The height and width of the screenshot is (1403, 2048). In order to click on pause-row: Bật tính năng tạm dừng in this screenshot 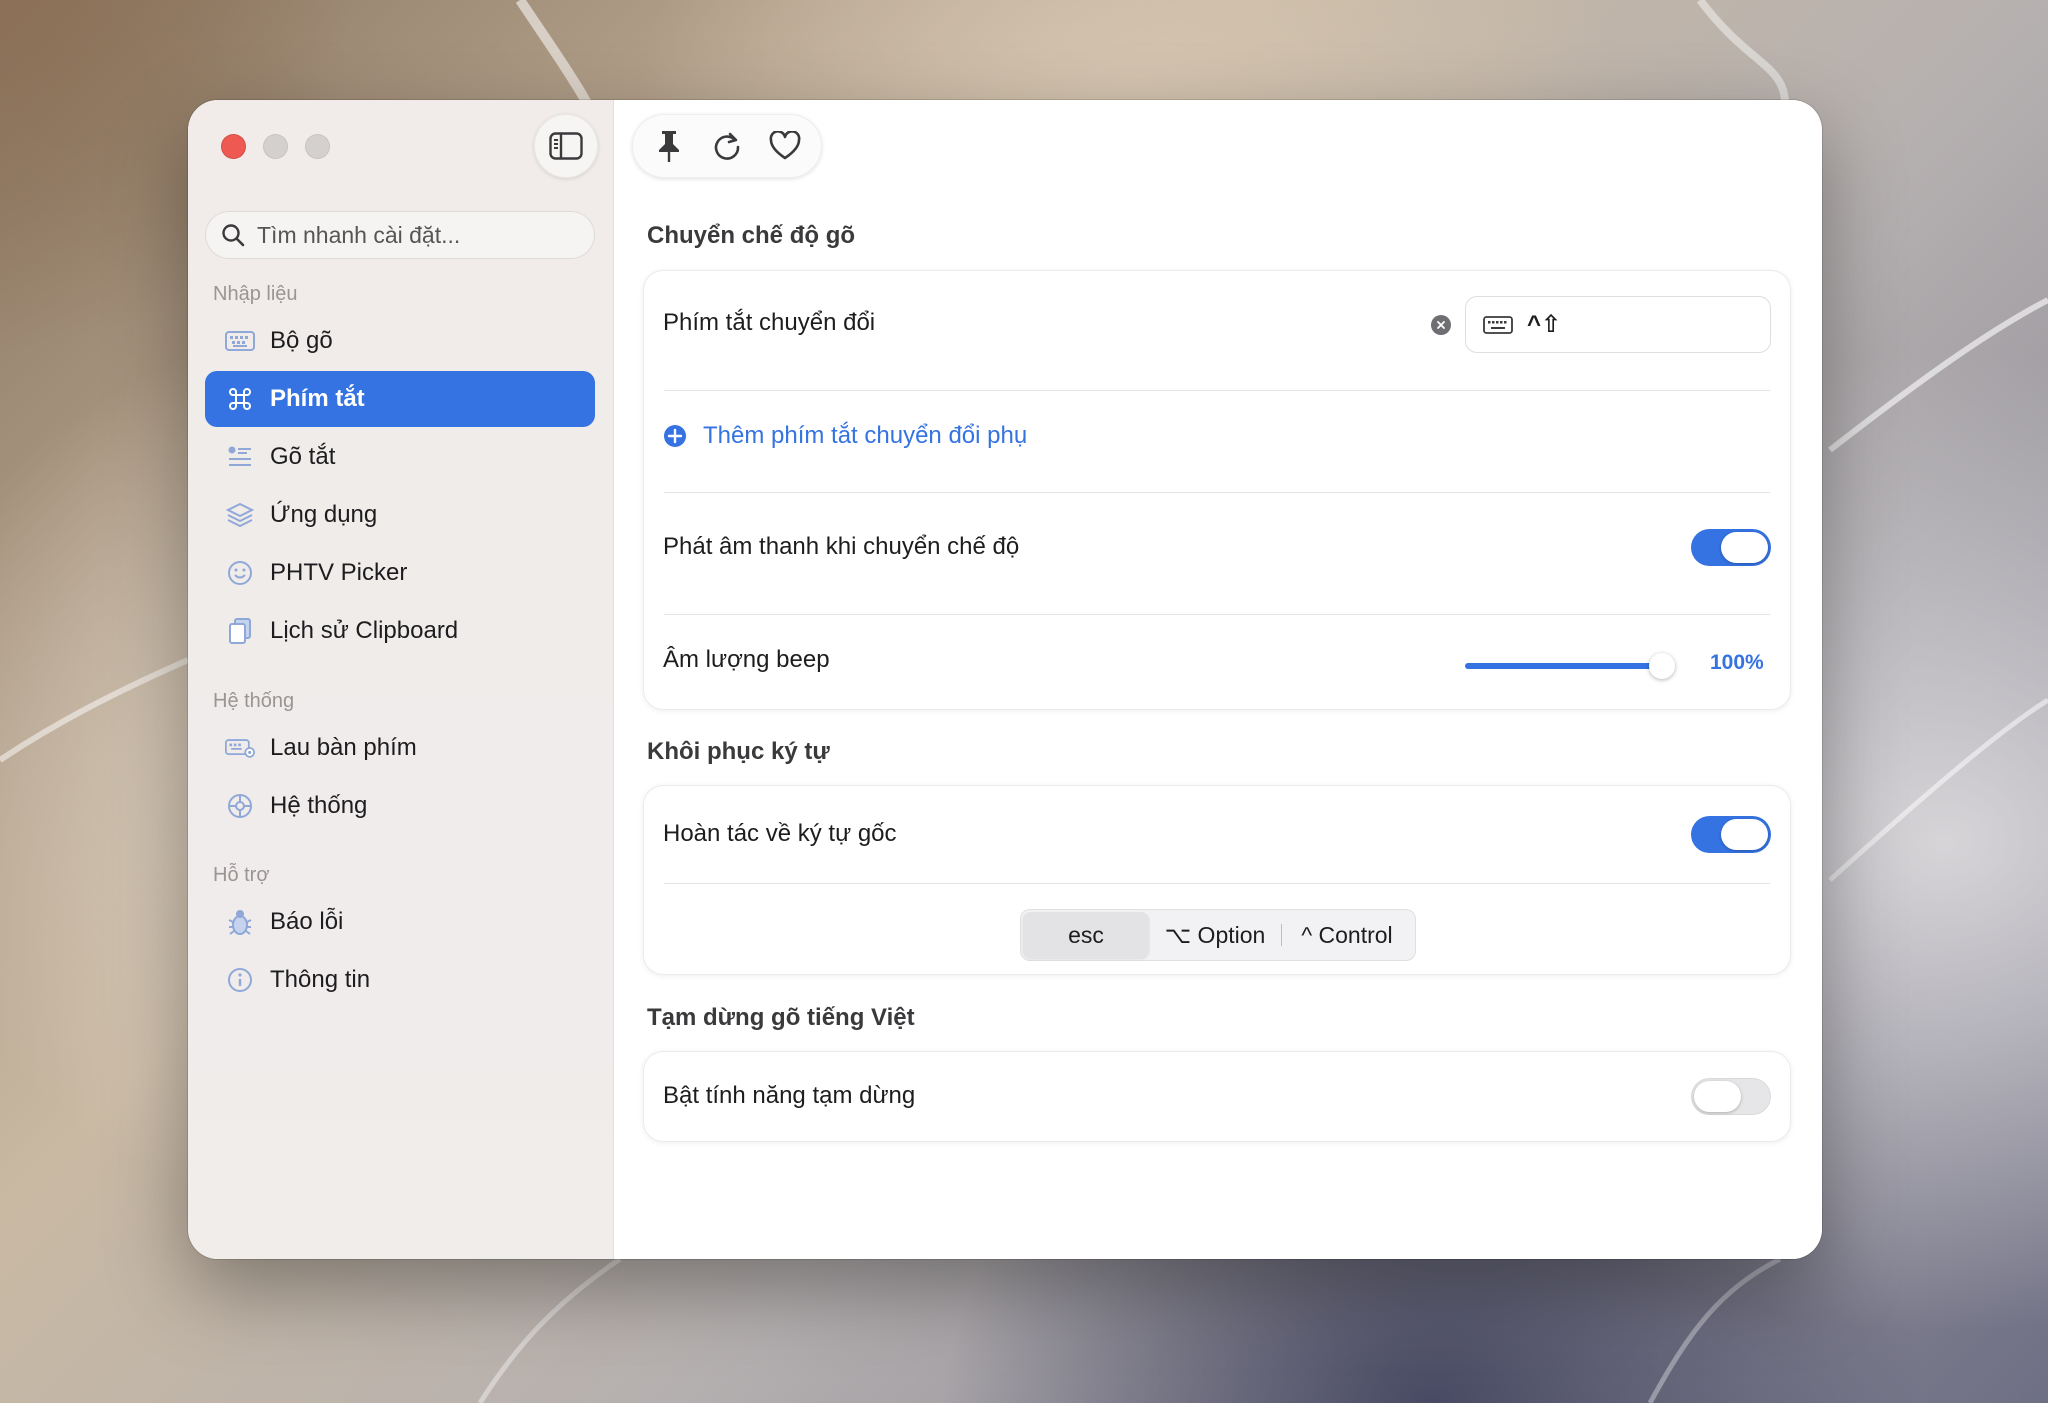, I will do `click(1217, 1096)`.